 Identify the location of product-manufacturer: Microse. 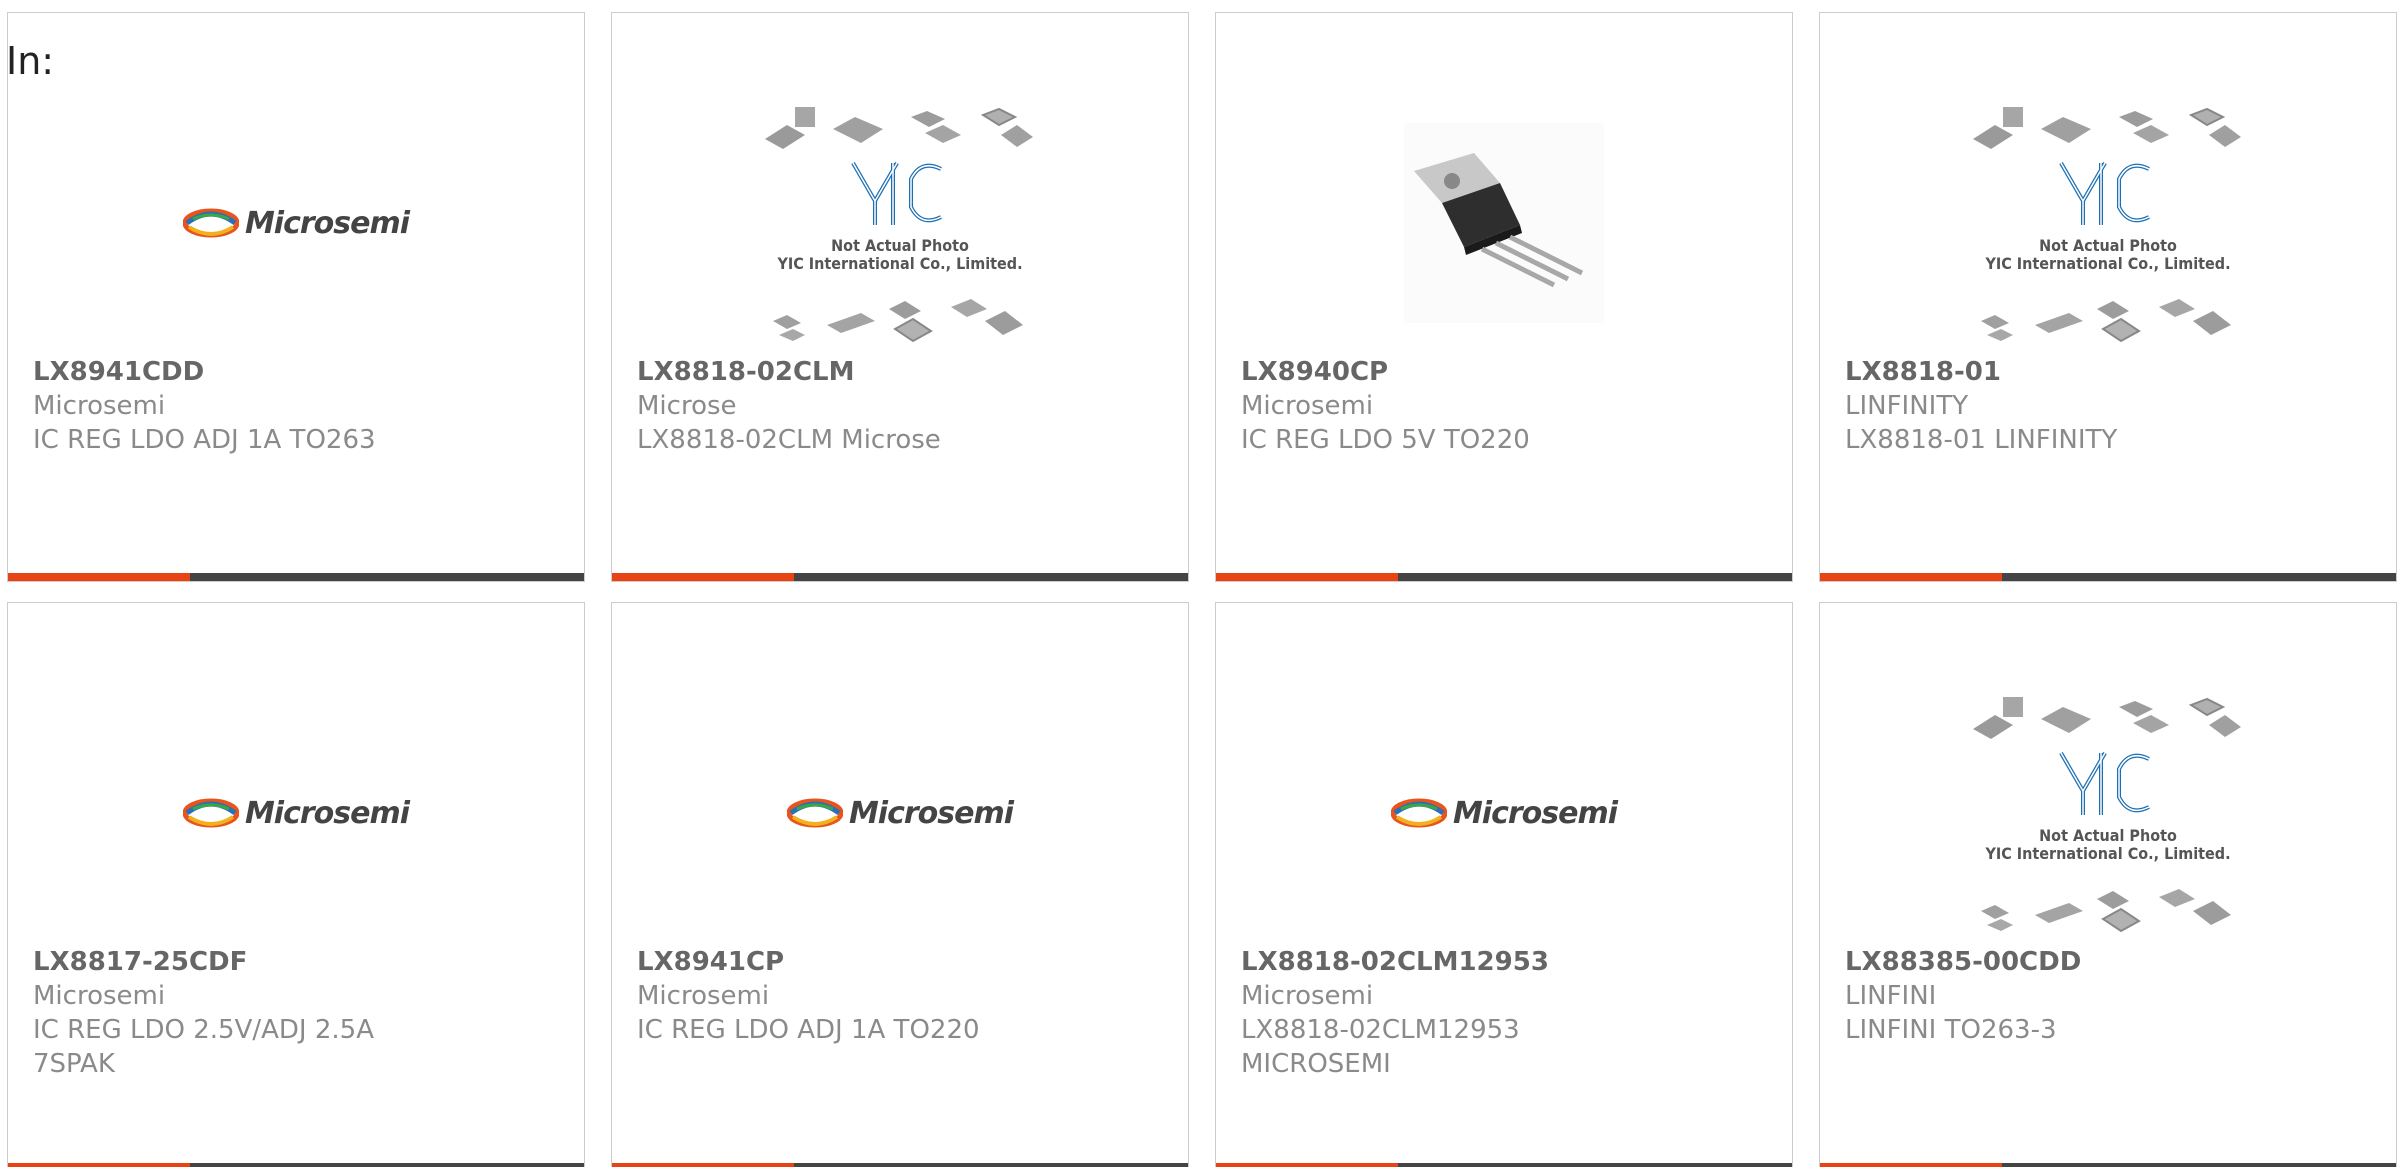
(687, 406).